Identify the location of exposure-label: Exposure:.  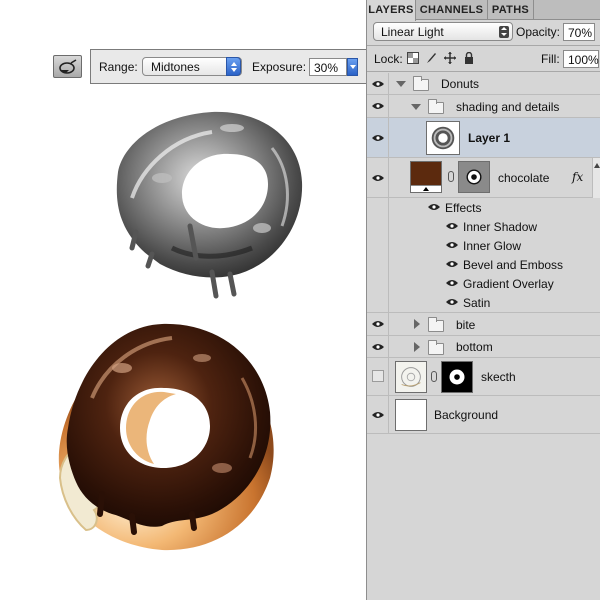
(279, 67).